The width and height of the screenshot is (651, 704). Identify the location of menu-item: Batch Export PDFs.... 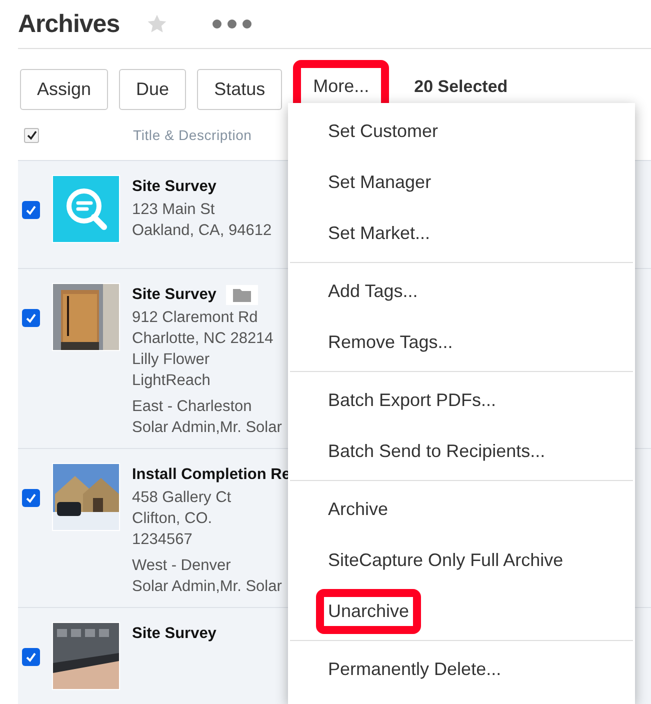
(412, 400).